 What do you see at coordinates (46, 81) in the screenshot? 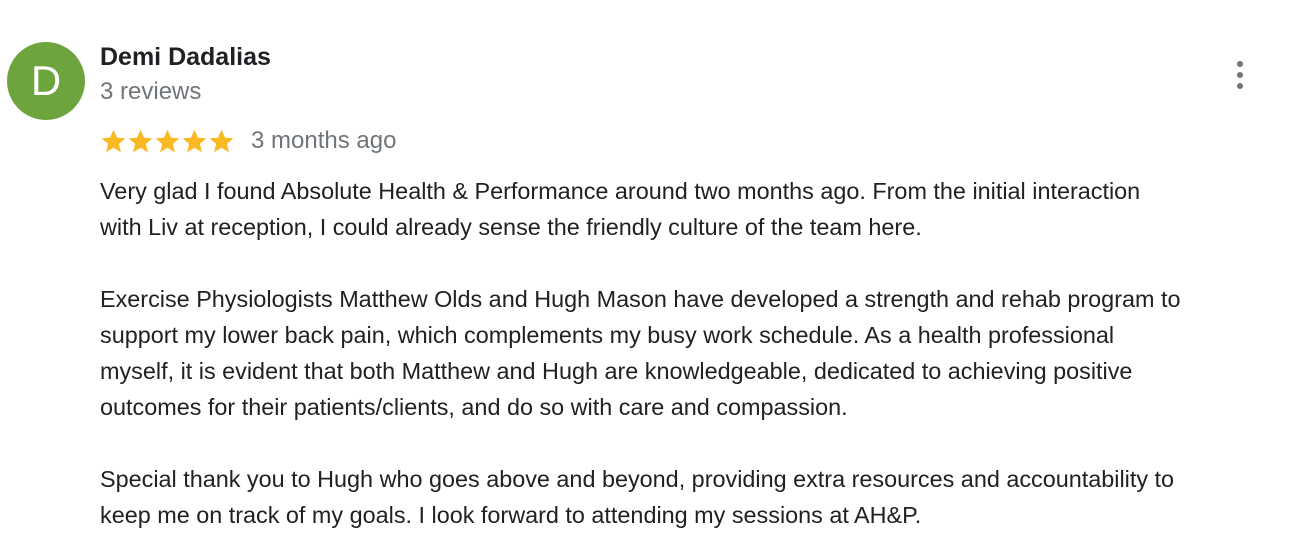
I see `avatar: D` at bounding box center [46, 81].